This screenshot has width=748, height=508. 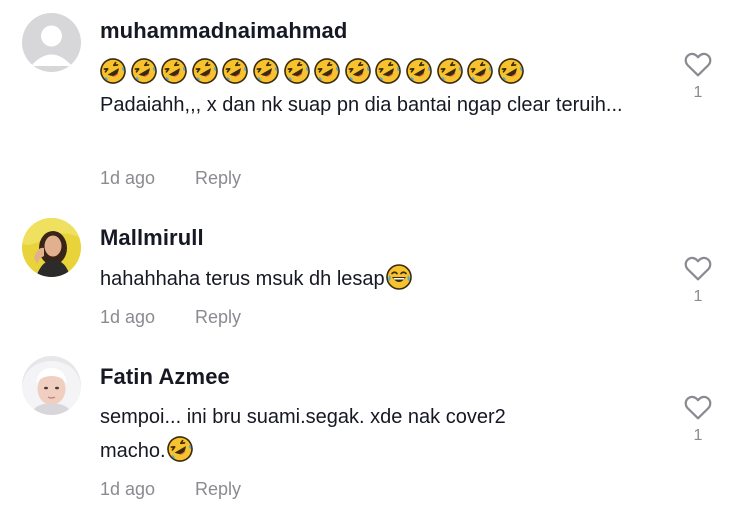 What do you see at coordinates (312, 72) in the screenshot?
I see `emoji-row` at bounding box center [312, 72].